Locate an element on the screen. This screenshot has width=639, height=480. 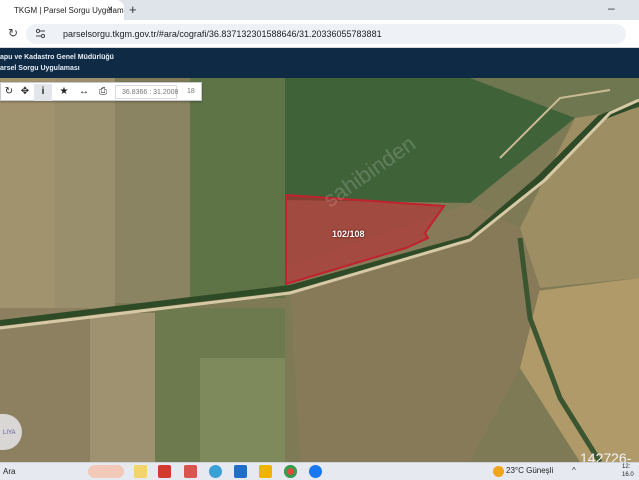
listing-number-watermark: 142726- is located at coordinates (606, 456).